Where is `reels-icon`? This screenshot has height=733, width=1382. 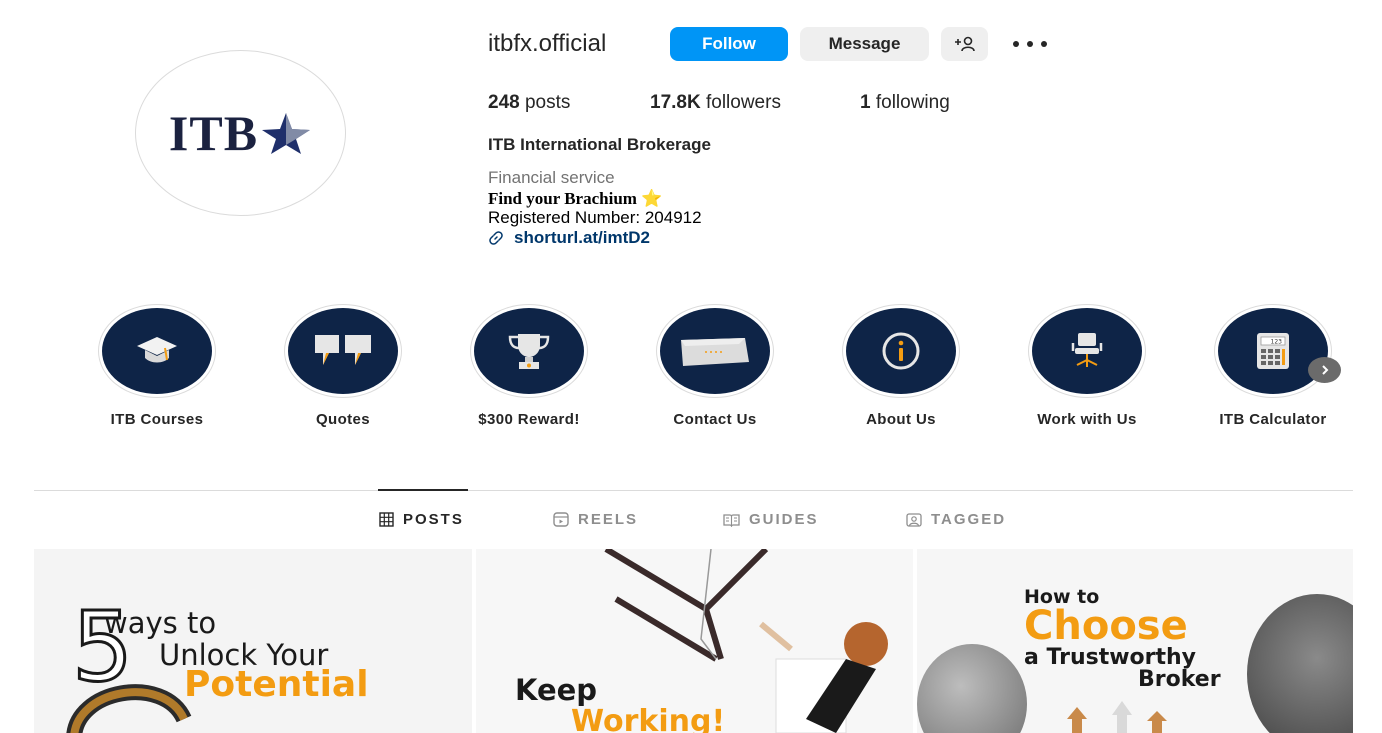 reels-icon is located at coordinates (561, 519).